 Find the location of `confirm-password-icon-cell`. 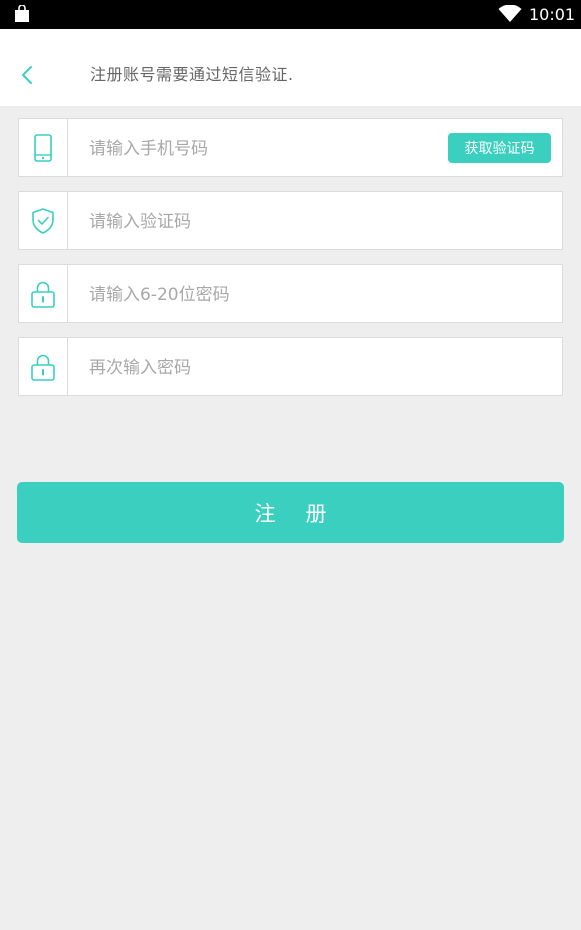

confirm-password-icon-cell is located at coordinates (43, 366).